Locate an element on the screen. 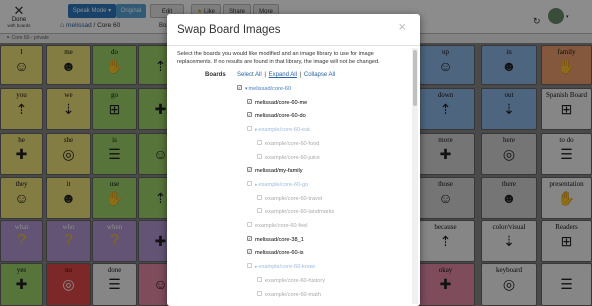  board-actions: Select All | Expand All | Collapse All is located at coordinates (286, 75).